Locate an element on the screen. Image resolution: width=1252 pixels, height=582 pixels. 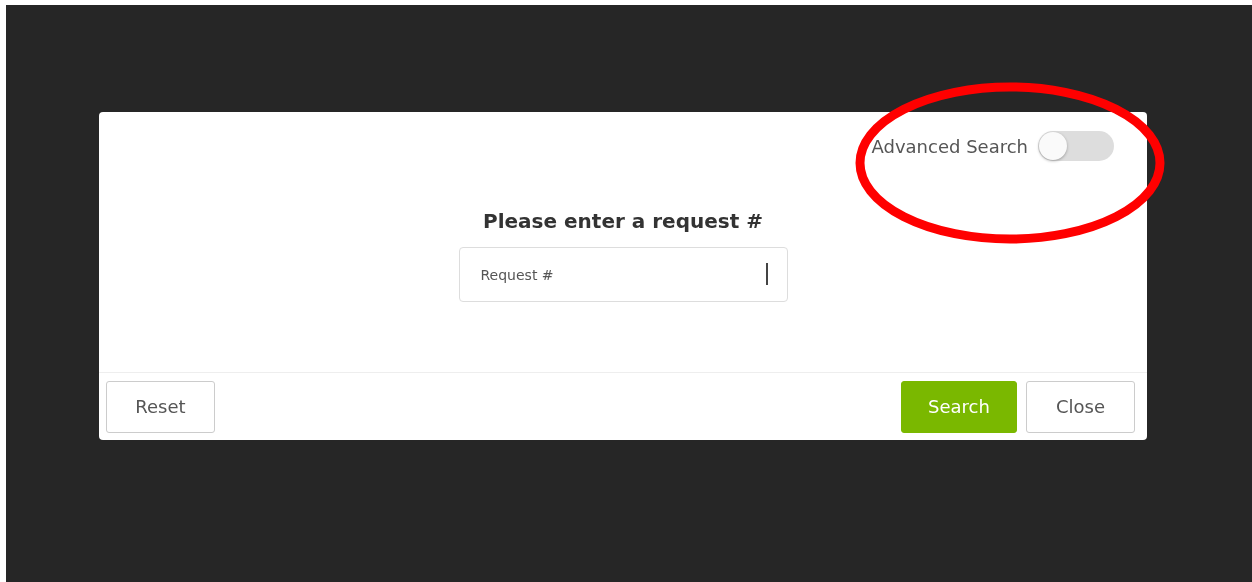
toggle-label: Advanced Search is located at coordinates (949, 146).